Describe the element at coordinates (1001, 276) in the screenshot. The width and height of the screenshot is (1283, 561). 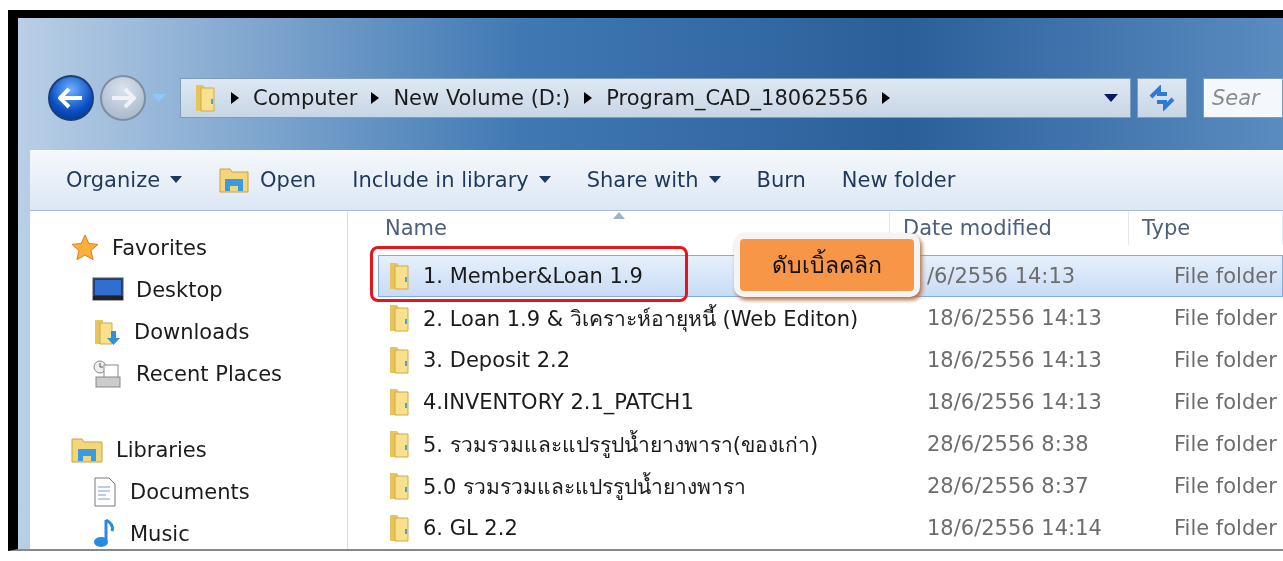
I see `date-cell-text: /6/2556 14:13` at that location.